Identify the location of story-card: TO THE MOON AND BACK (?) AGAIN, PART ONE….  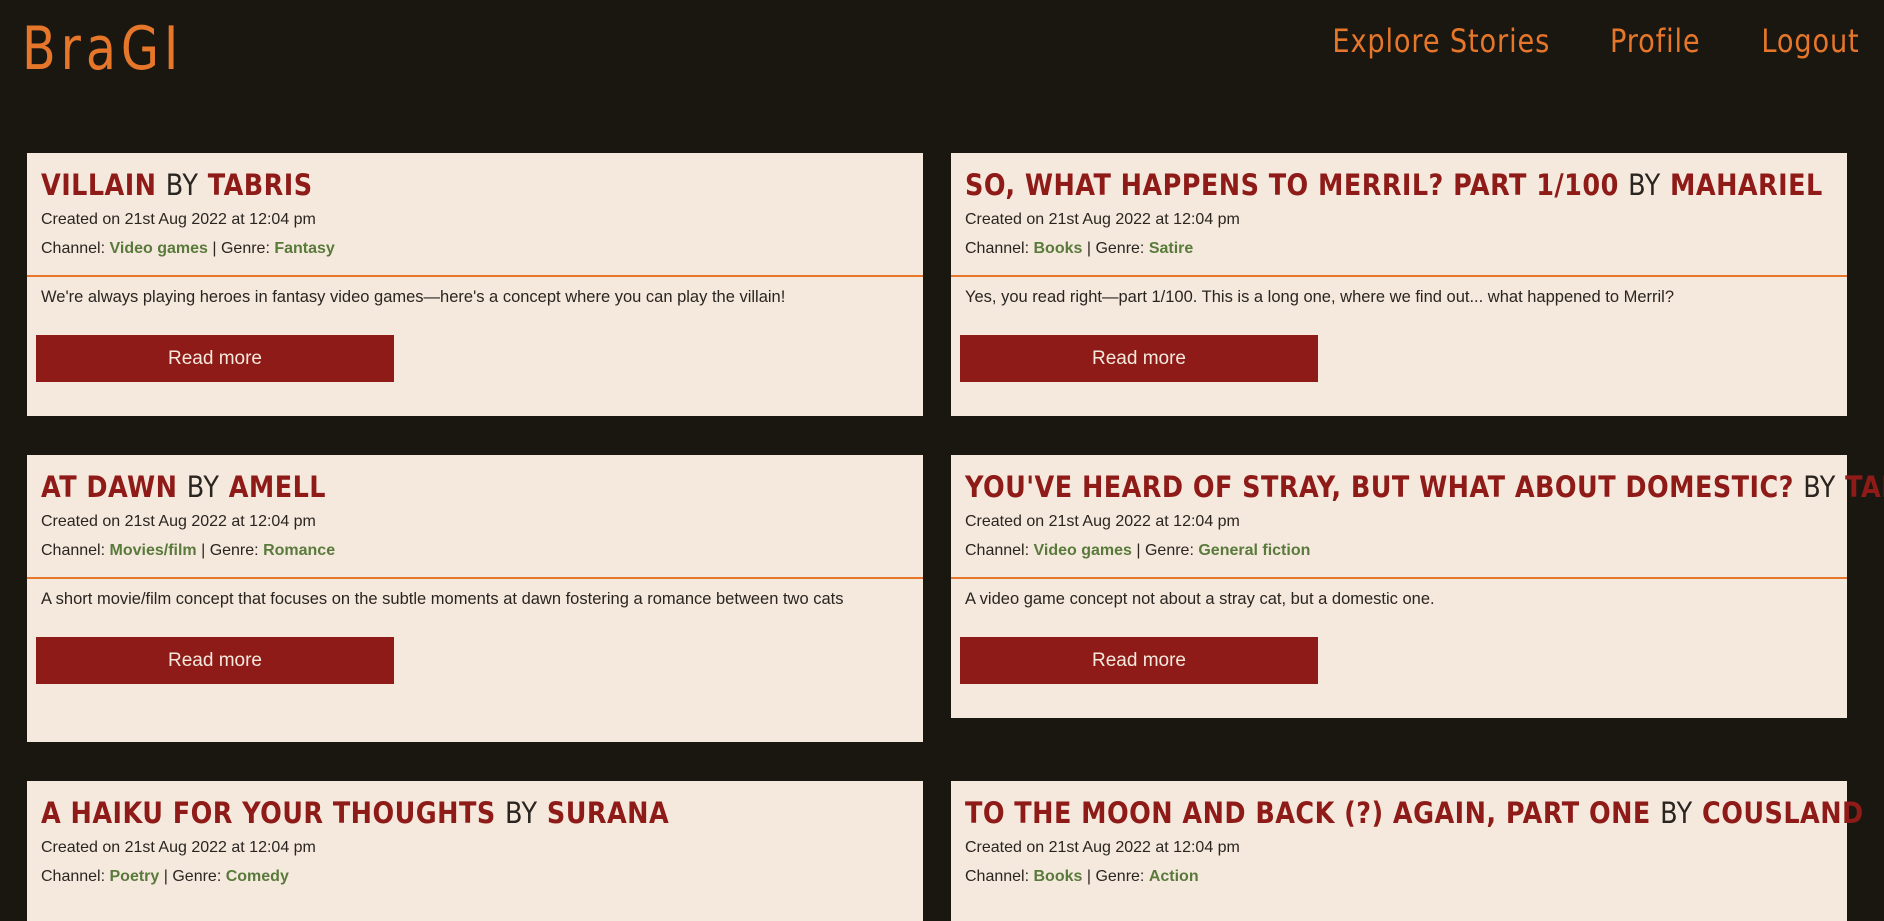
(1407, 851).